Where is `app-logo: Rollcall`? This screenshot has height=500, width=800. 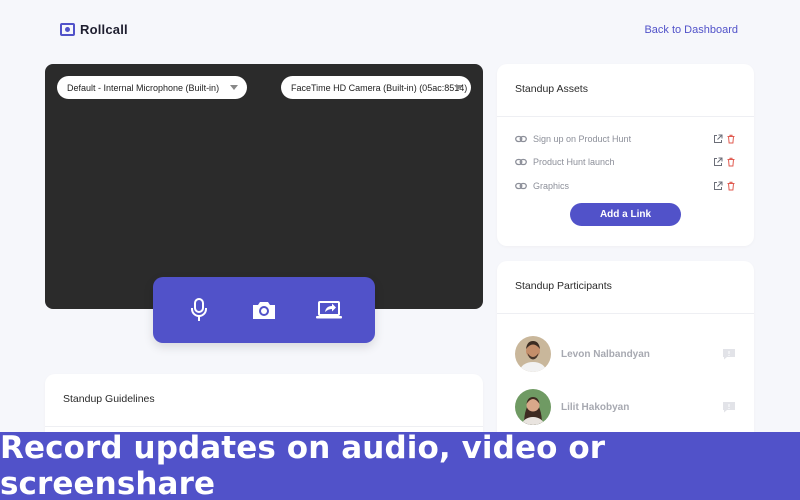 app-logo: Rollcall is located at coordinates (94, 29).